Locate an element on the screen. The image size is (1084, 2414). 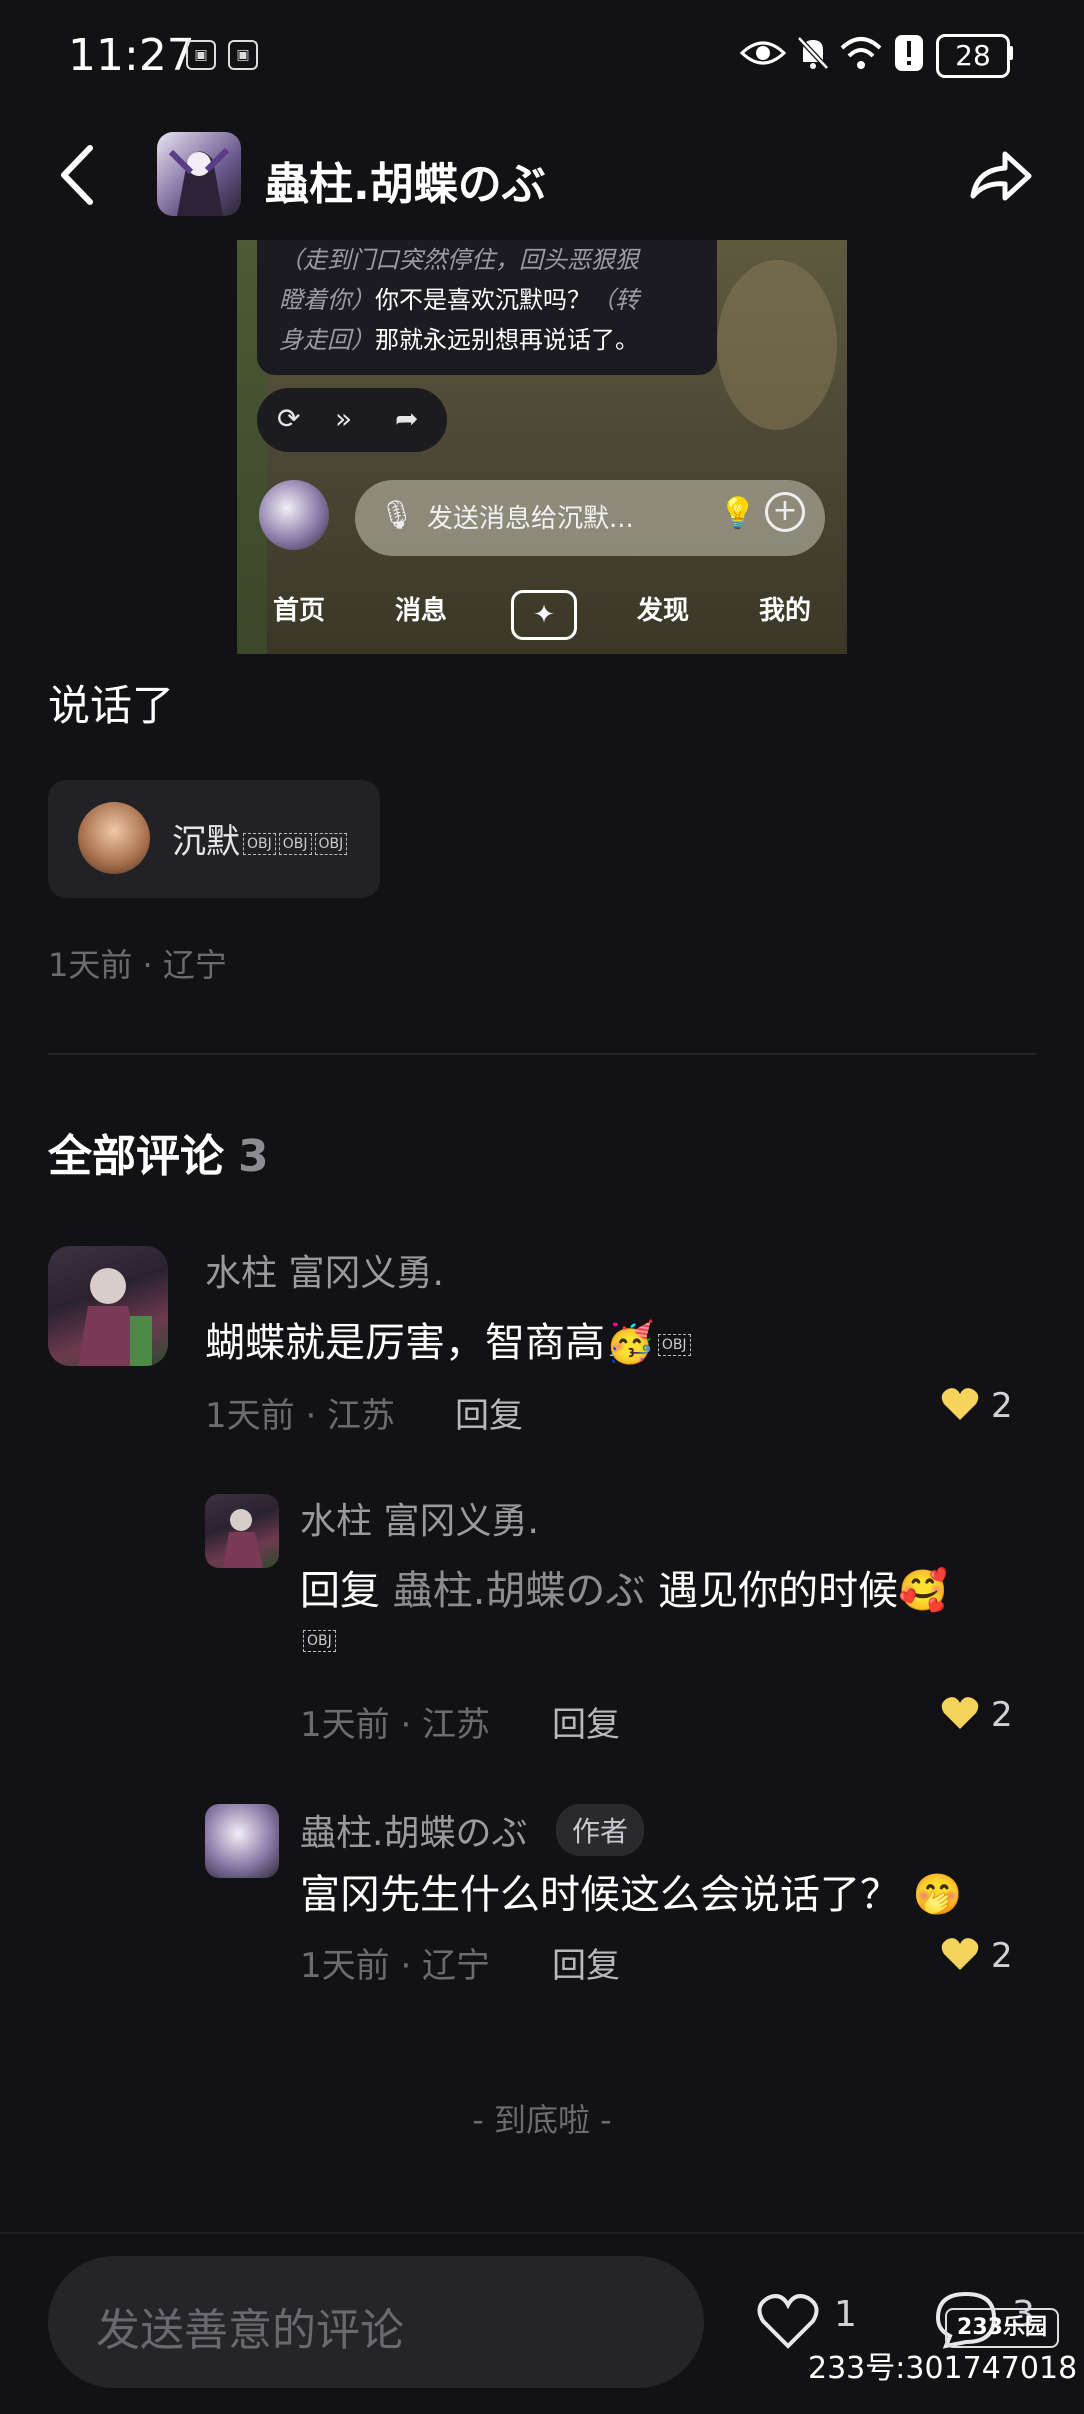
app-header: 蟲柱.胡蝶のぶ is located at coordinates (542, 175).